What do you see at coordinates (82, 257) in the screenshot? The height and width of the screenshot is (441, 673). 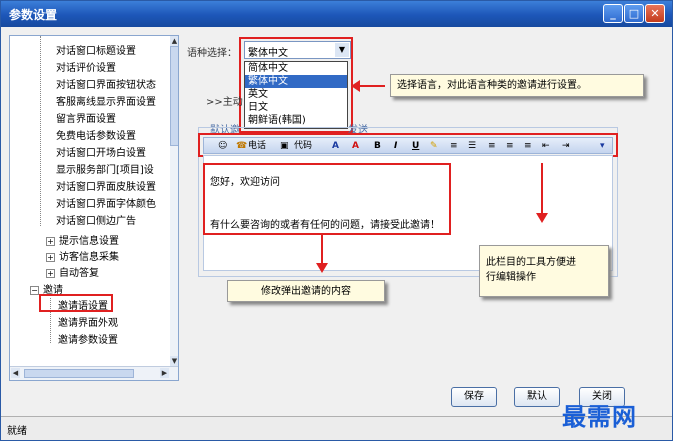 I see `tree-group-visitor-info: + 访客信息采集` at bounding box center [82, 257].